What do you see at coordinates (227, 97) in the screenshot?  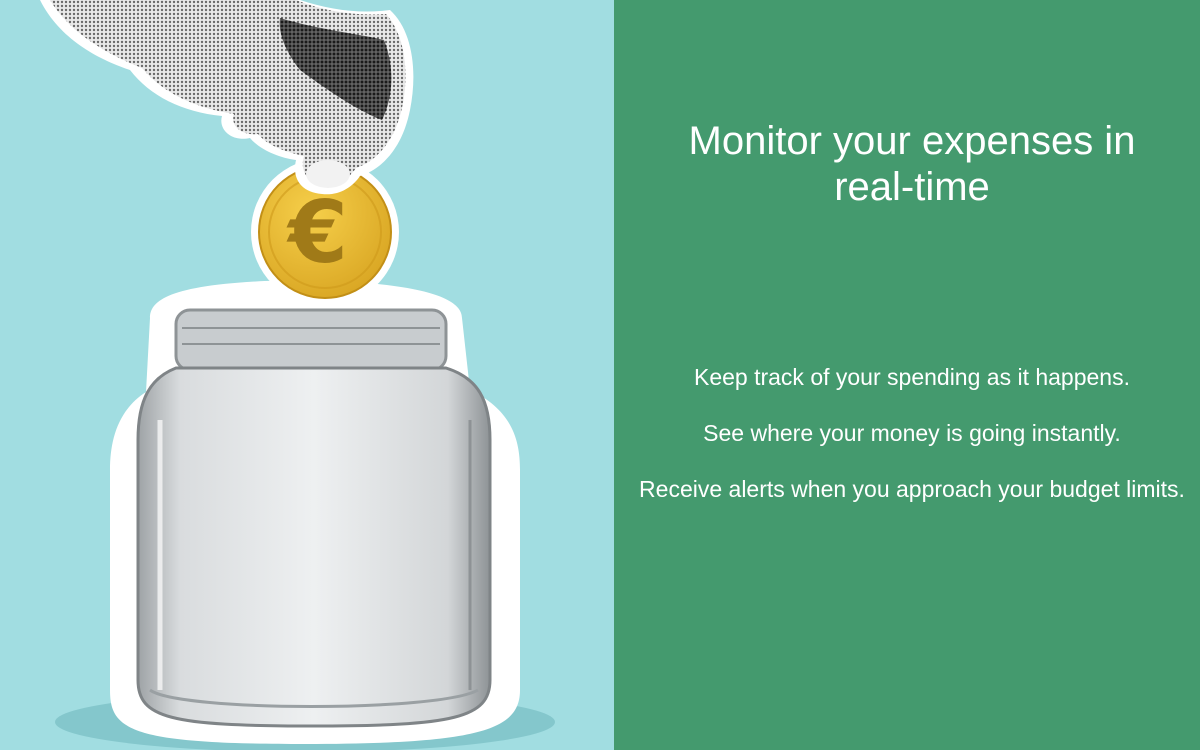 I see `hand-icon` at bounding box center [227, 97].